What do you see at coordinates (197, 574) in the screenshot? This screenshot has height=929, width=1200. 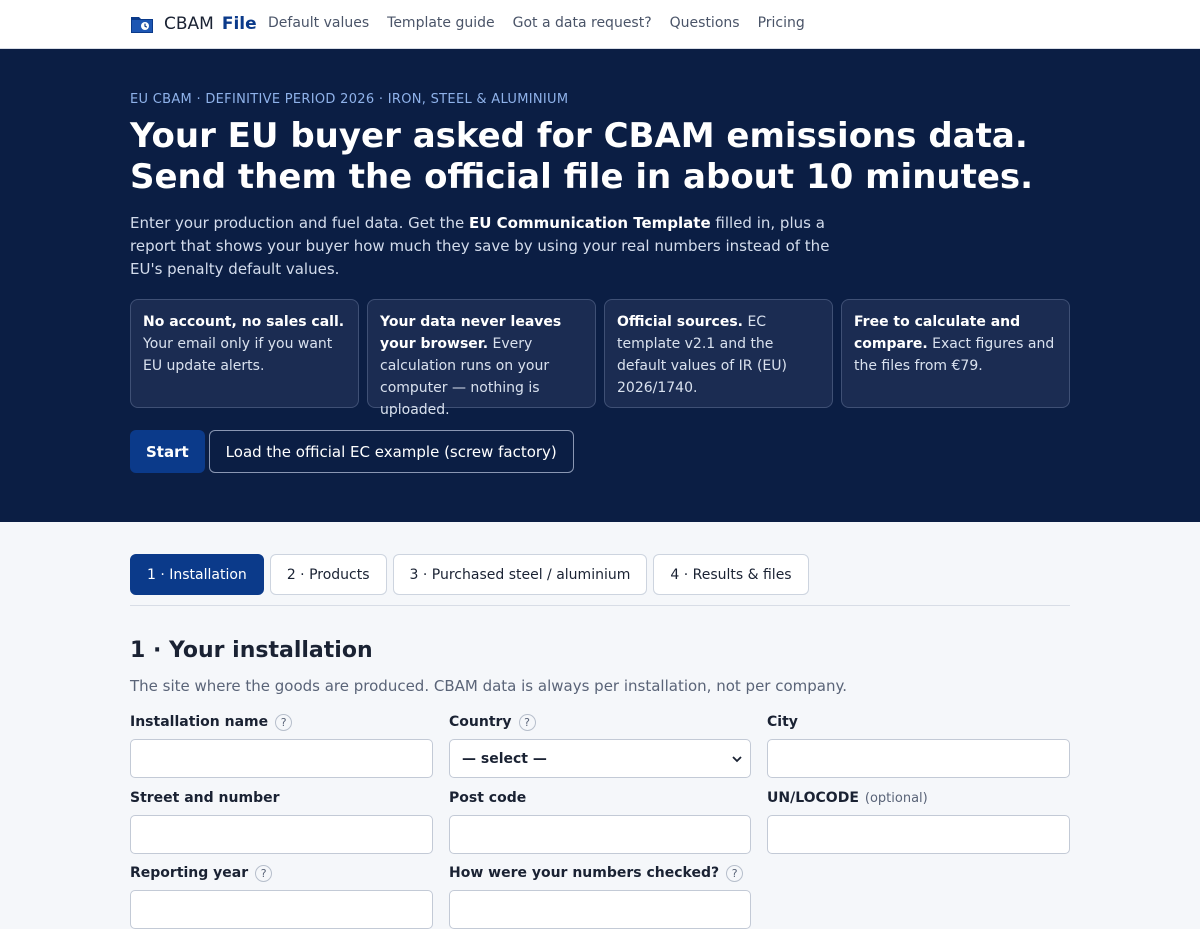 I see `tab-installation: 1 · Installation` at bounding box center [197, 574].